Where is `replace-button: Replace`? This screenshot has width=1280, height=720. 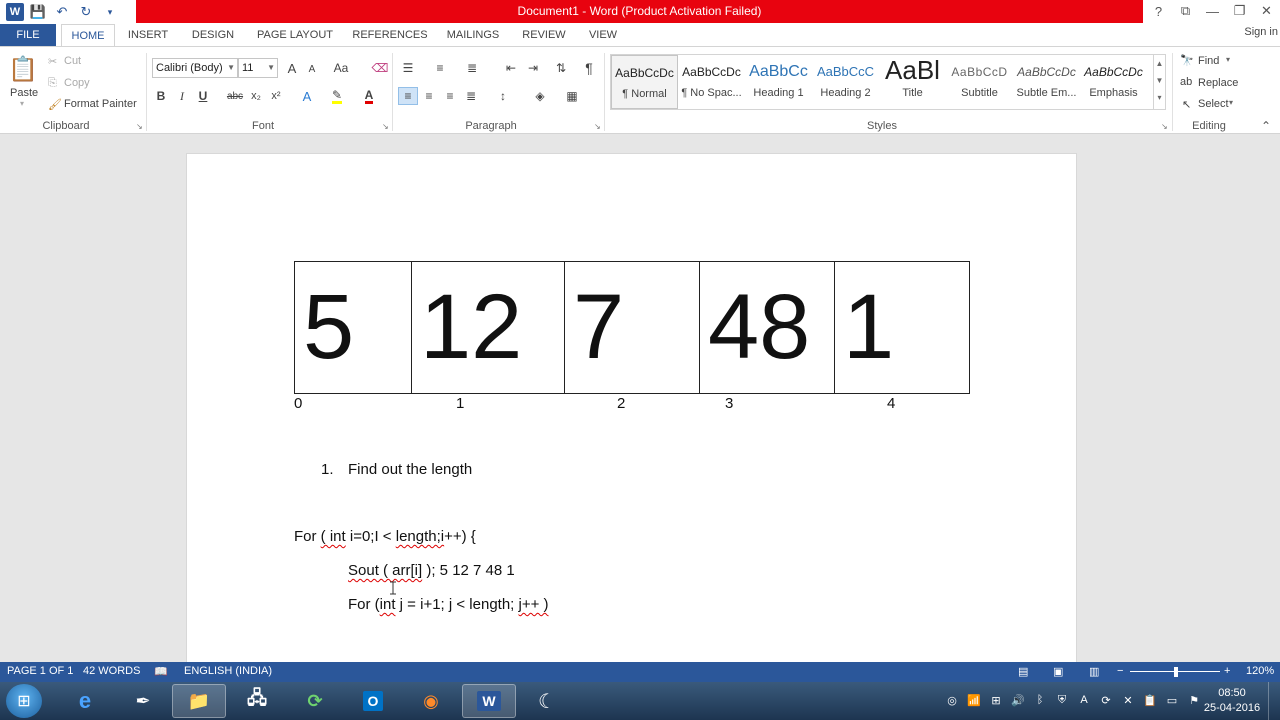 replace-button: Replace is located at coordinates (1218, 83).